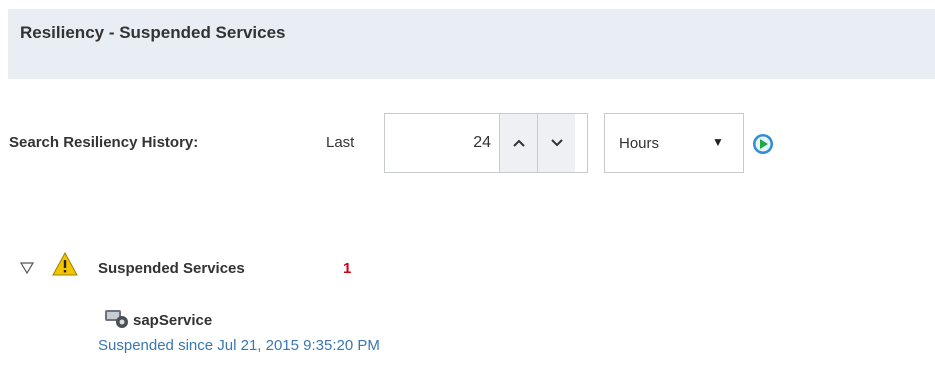 This screenshot has width=935, height=373. I want to click on decrement-button, so click(556, 143).